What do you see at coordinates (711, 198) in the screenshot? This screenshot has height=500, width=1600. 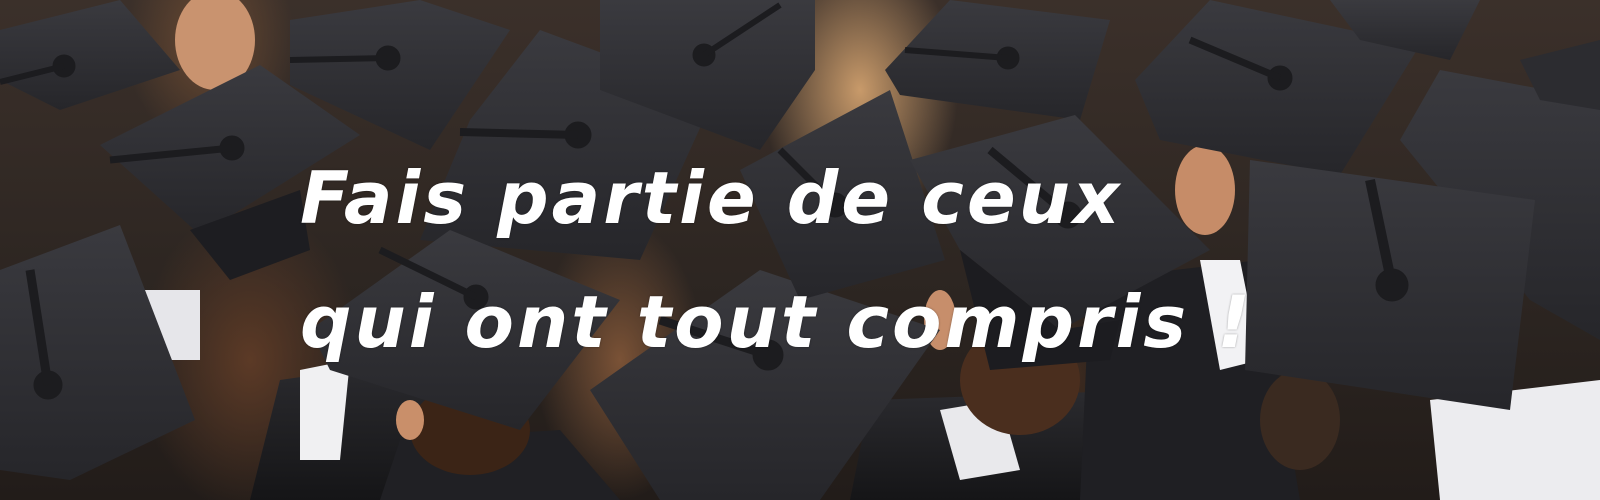 I see `headline-line-1: Fais partie de ceux` at bounding box center [711, 198].